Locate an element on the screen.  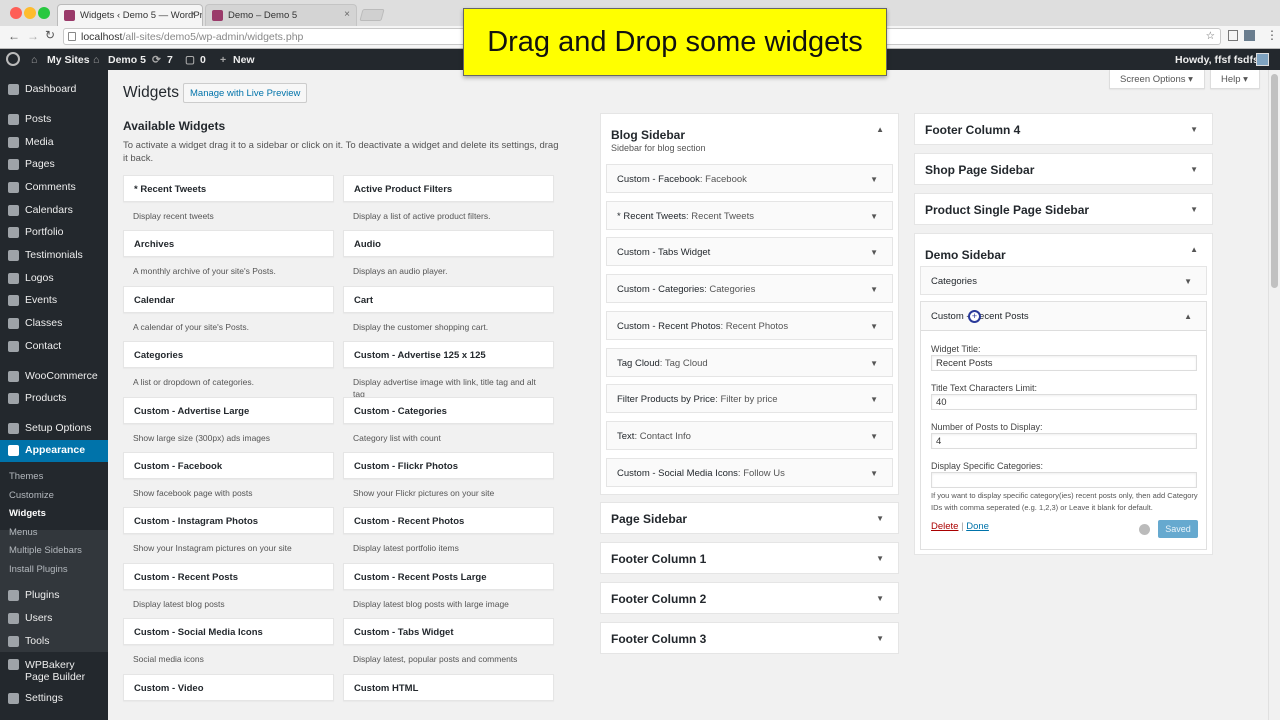
widget-tile: Audio is located at coordinates (448, 244).